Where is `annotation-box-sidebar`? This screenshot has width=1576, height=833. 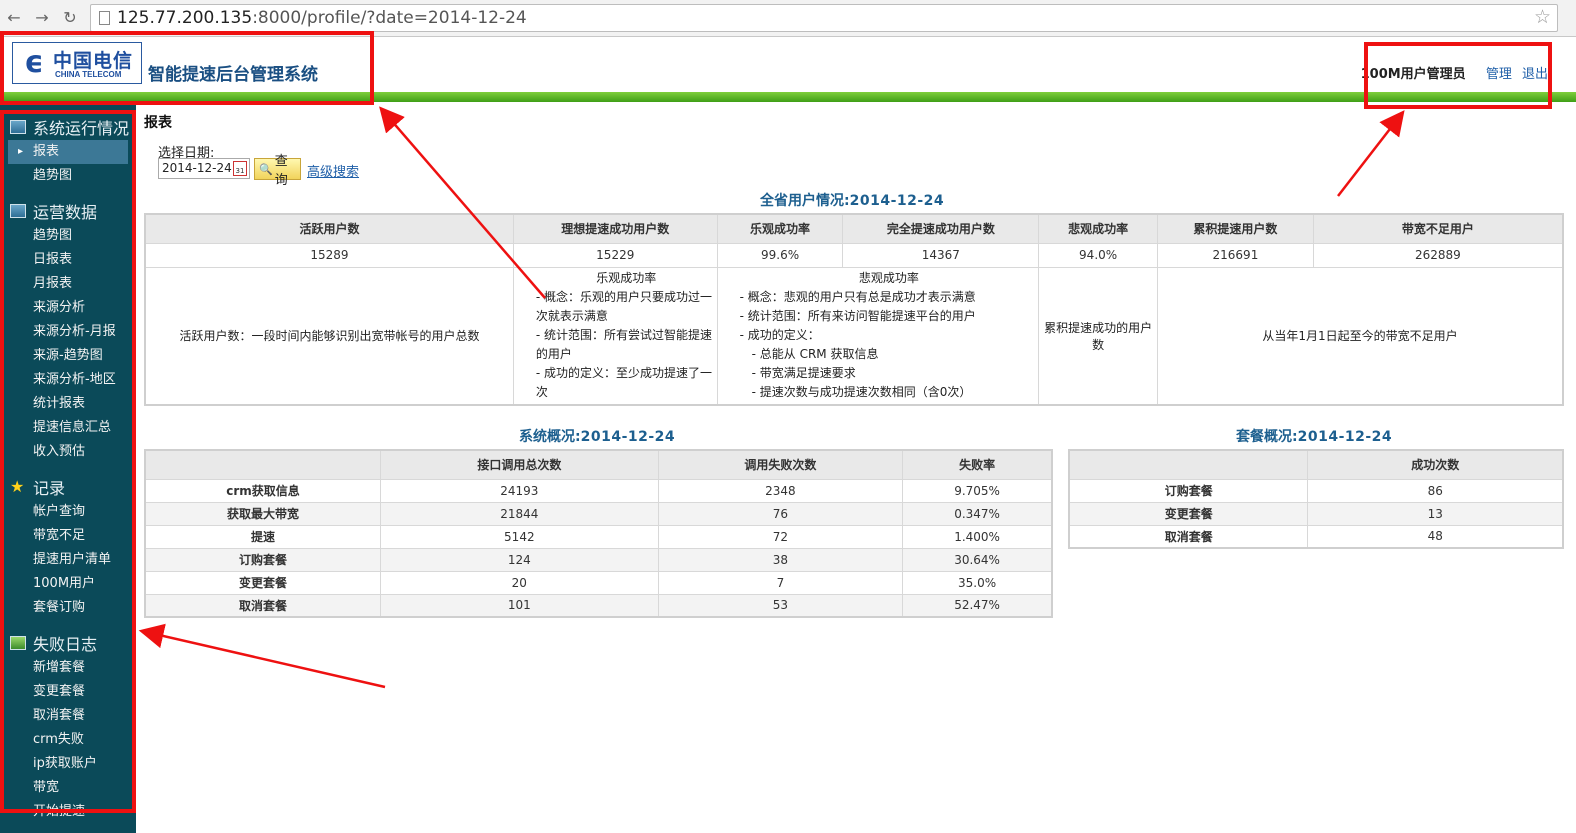
annotation-box-sidebar is located at coordinates (68, 461).